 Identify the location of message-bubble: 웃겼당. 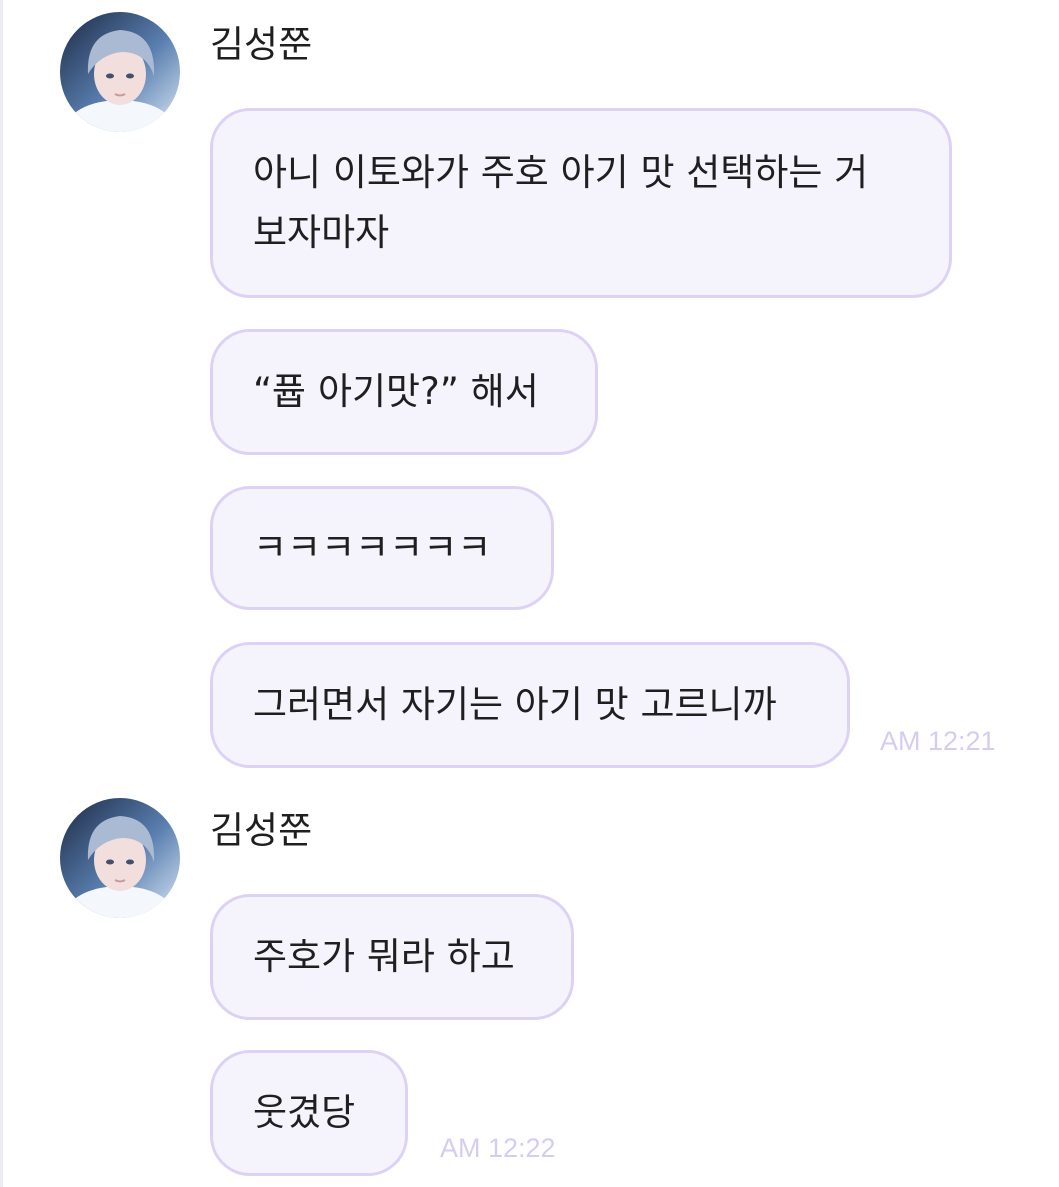
(309, 1113).